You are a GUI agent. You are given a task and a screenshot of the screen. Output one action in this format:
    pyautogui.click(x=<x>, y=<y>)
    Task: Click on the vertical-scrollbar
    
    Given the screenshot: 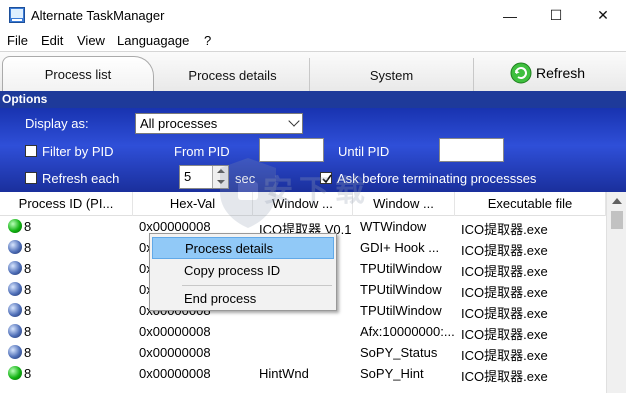 What is the action you would take?
    pyautogui.click(x=616, y=292)
    